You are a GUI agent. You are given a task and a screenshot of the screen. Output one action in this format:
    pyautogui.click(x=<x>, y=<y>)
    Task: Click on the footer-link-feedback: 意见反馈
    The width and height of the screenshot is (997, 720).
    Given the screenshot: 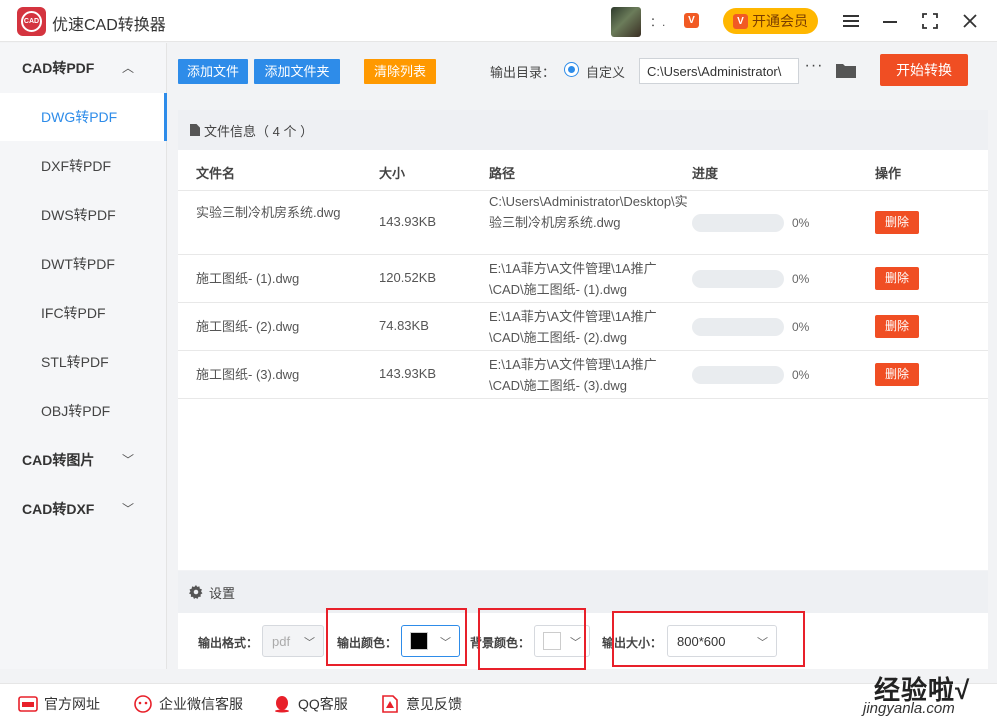 What is the action you would take?
    pyautogui.click(x=421, y=704)
    